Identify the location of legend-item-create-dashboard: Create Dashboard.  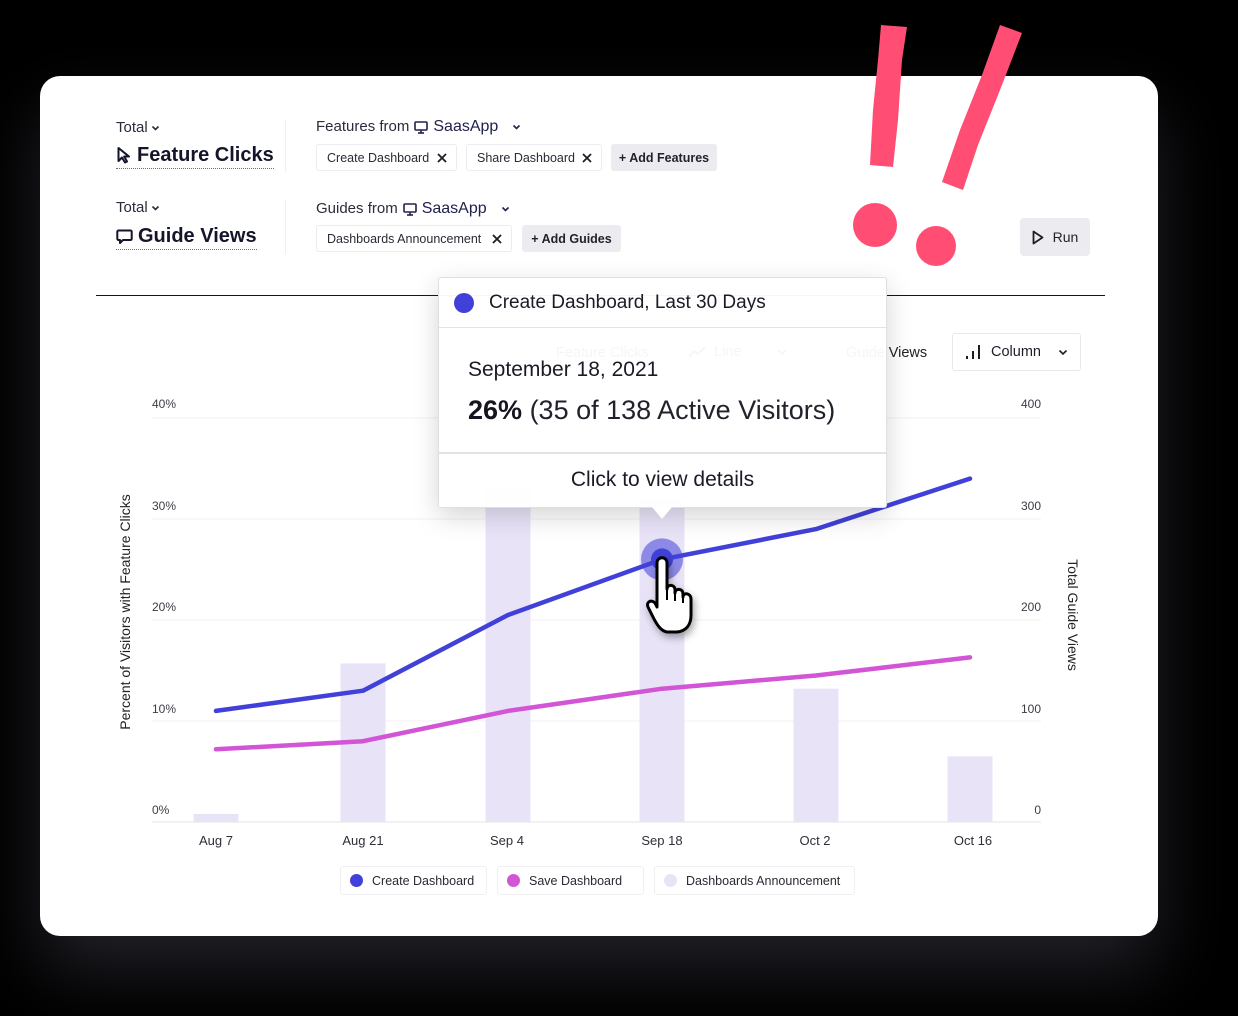
(413, 880).